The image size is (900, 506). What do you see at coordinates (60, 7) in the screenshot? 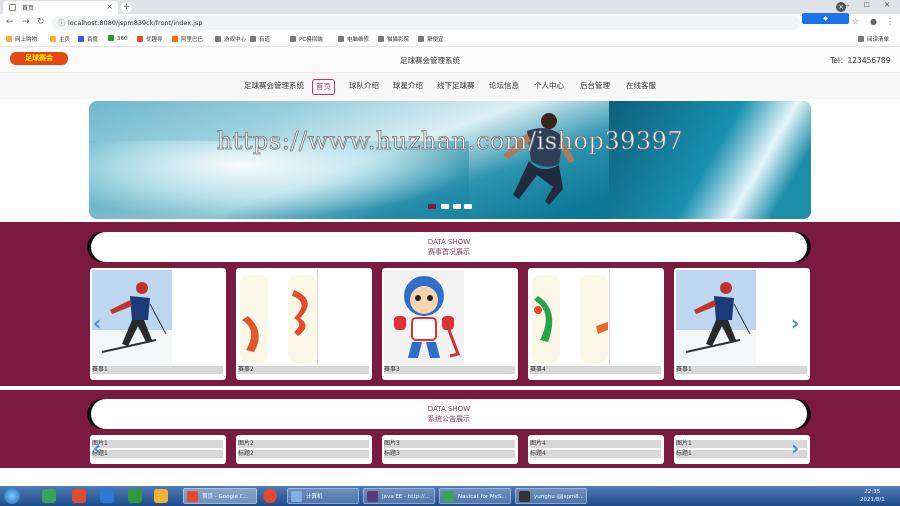
I see `browser-tab: 首页 ×` at bounding box center [60, 7].